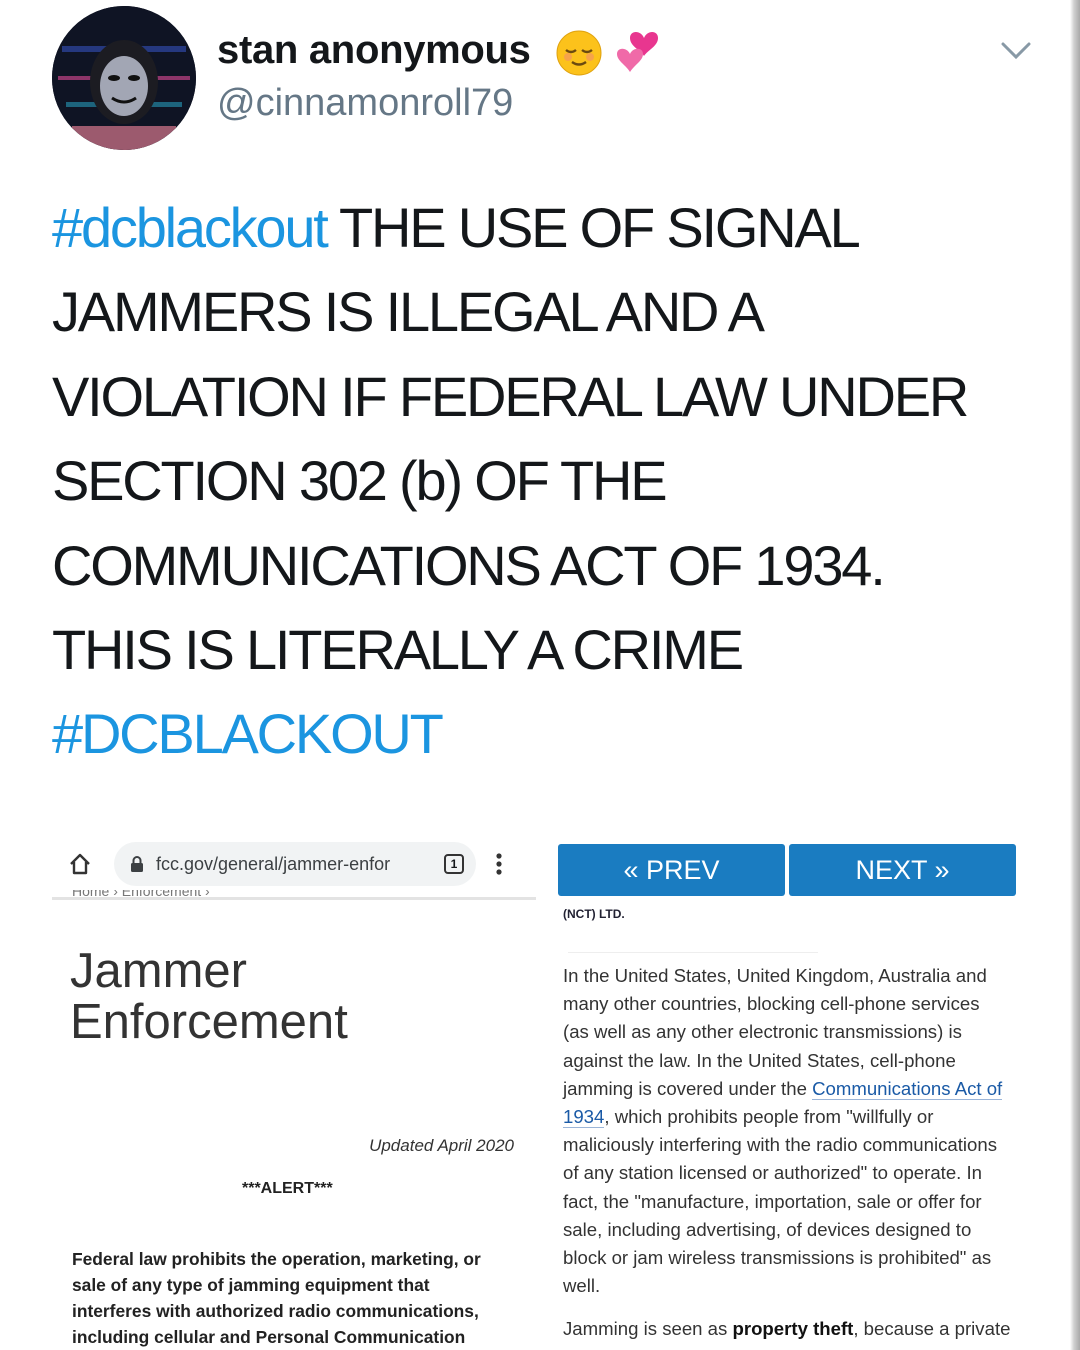  I want to click on tweet-line: THIS IS LITERALLY A CRIME, so click(398, 650).